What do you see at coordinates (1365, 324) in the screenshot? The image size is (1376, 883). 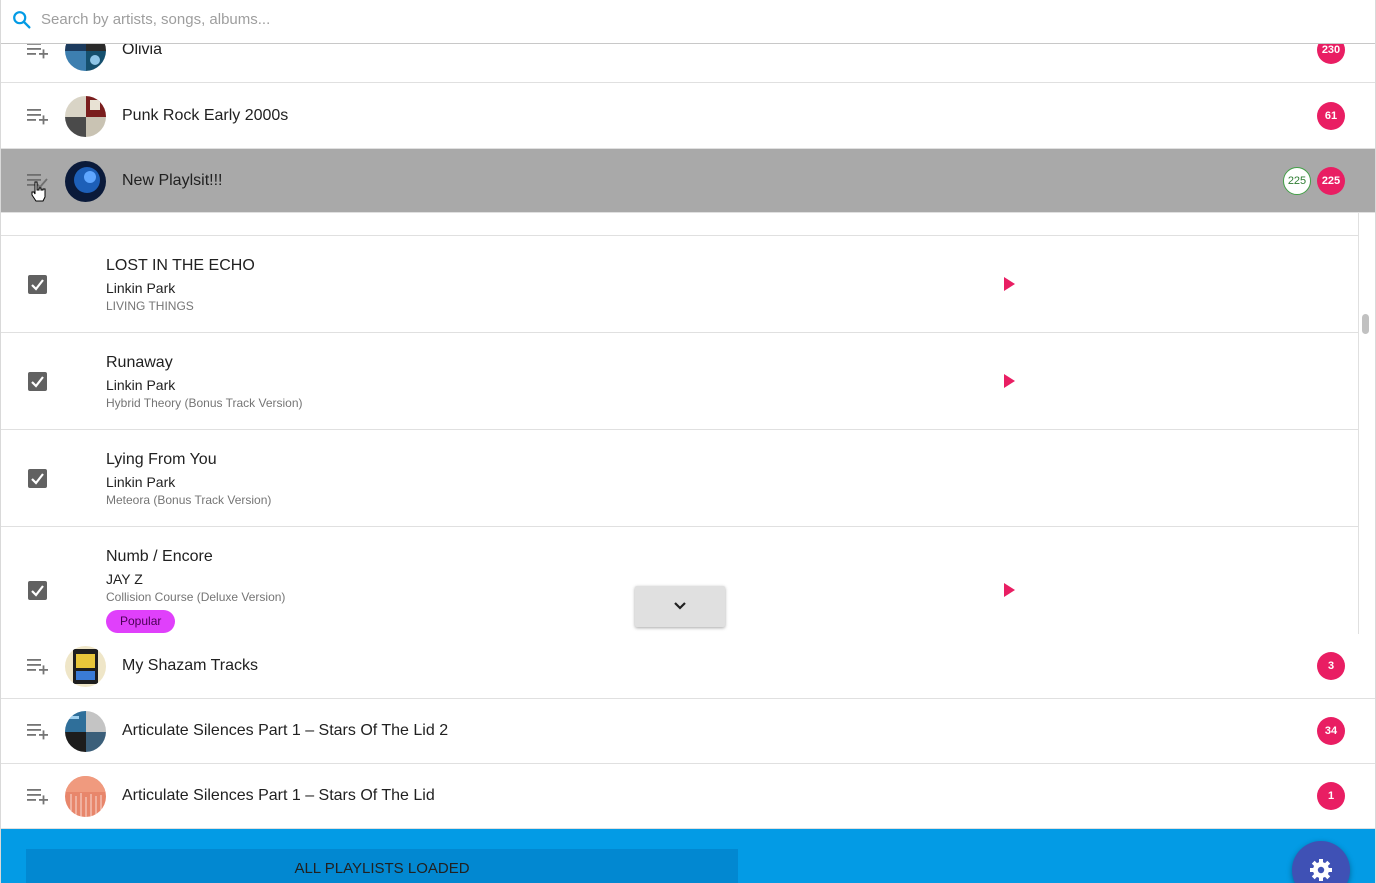 I see `scrollbar-thumb` at bounding box center [1365, 324].